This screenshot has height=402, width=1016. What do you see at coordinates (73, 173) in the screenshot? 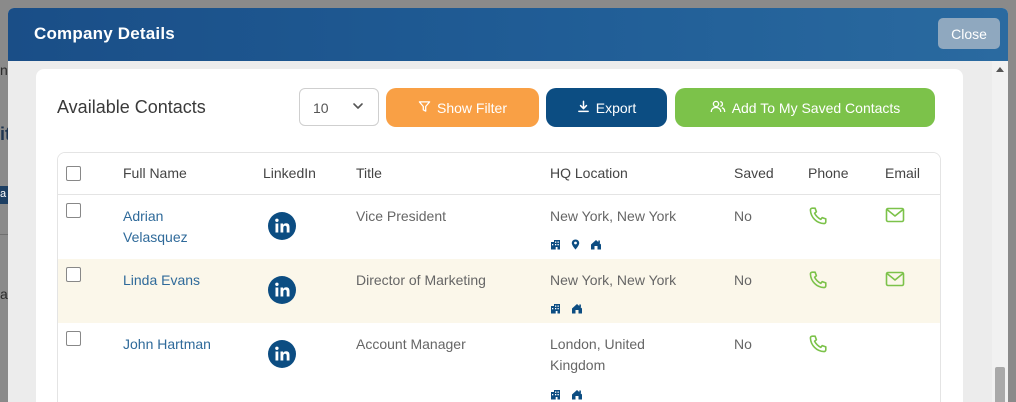
I see `select-all-checkbox` at bounding box center [73, 173].